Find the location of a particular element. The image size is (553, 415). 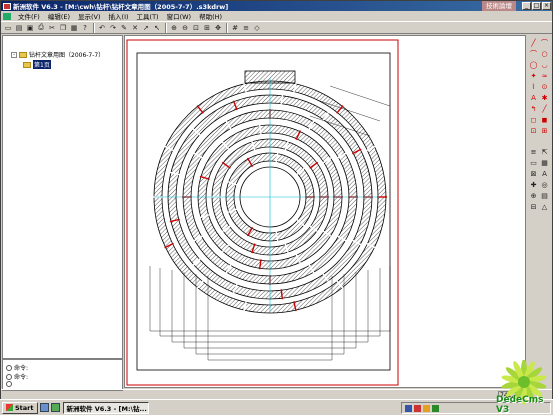

draw-tool-icon: ◎ is located at coordinates (544, 185).